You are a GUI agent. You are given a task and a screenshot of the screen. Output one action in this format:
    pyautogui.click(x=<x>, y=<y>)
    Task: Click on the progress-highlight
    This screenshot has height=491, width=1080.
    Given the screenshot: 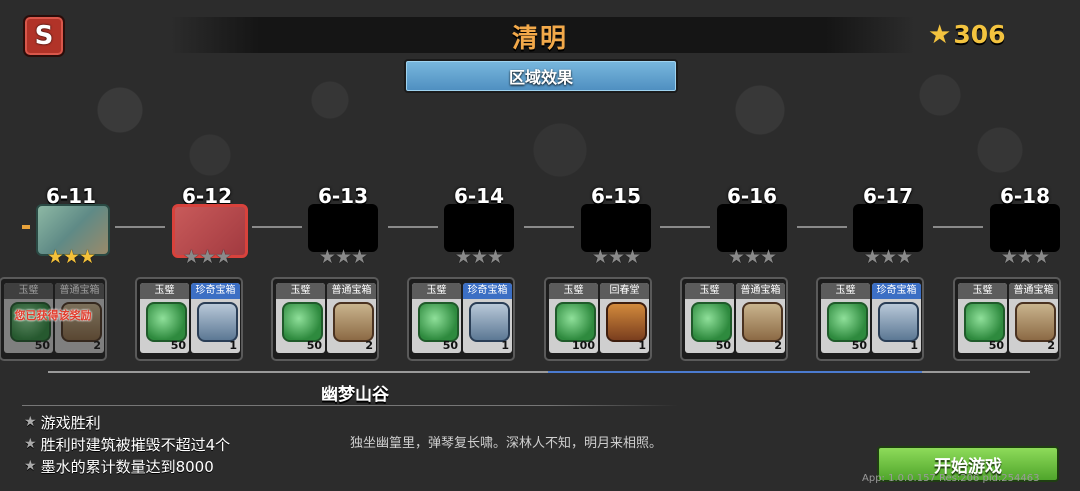 What is the action you would take?
    pyautogui.click(x=735, y=372)
    